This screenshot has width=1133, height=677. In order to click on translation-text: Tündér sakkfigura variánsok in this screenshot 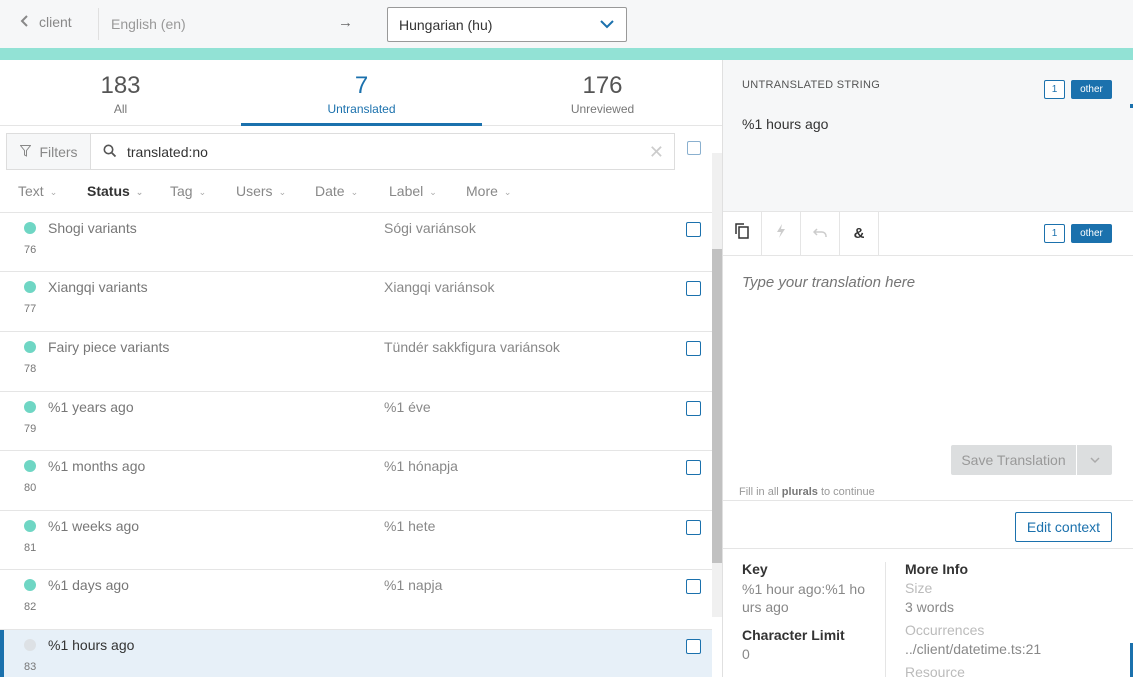, I will do `click(472, 347)`.